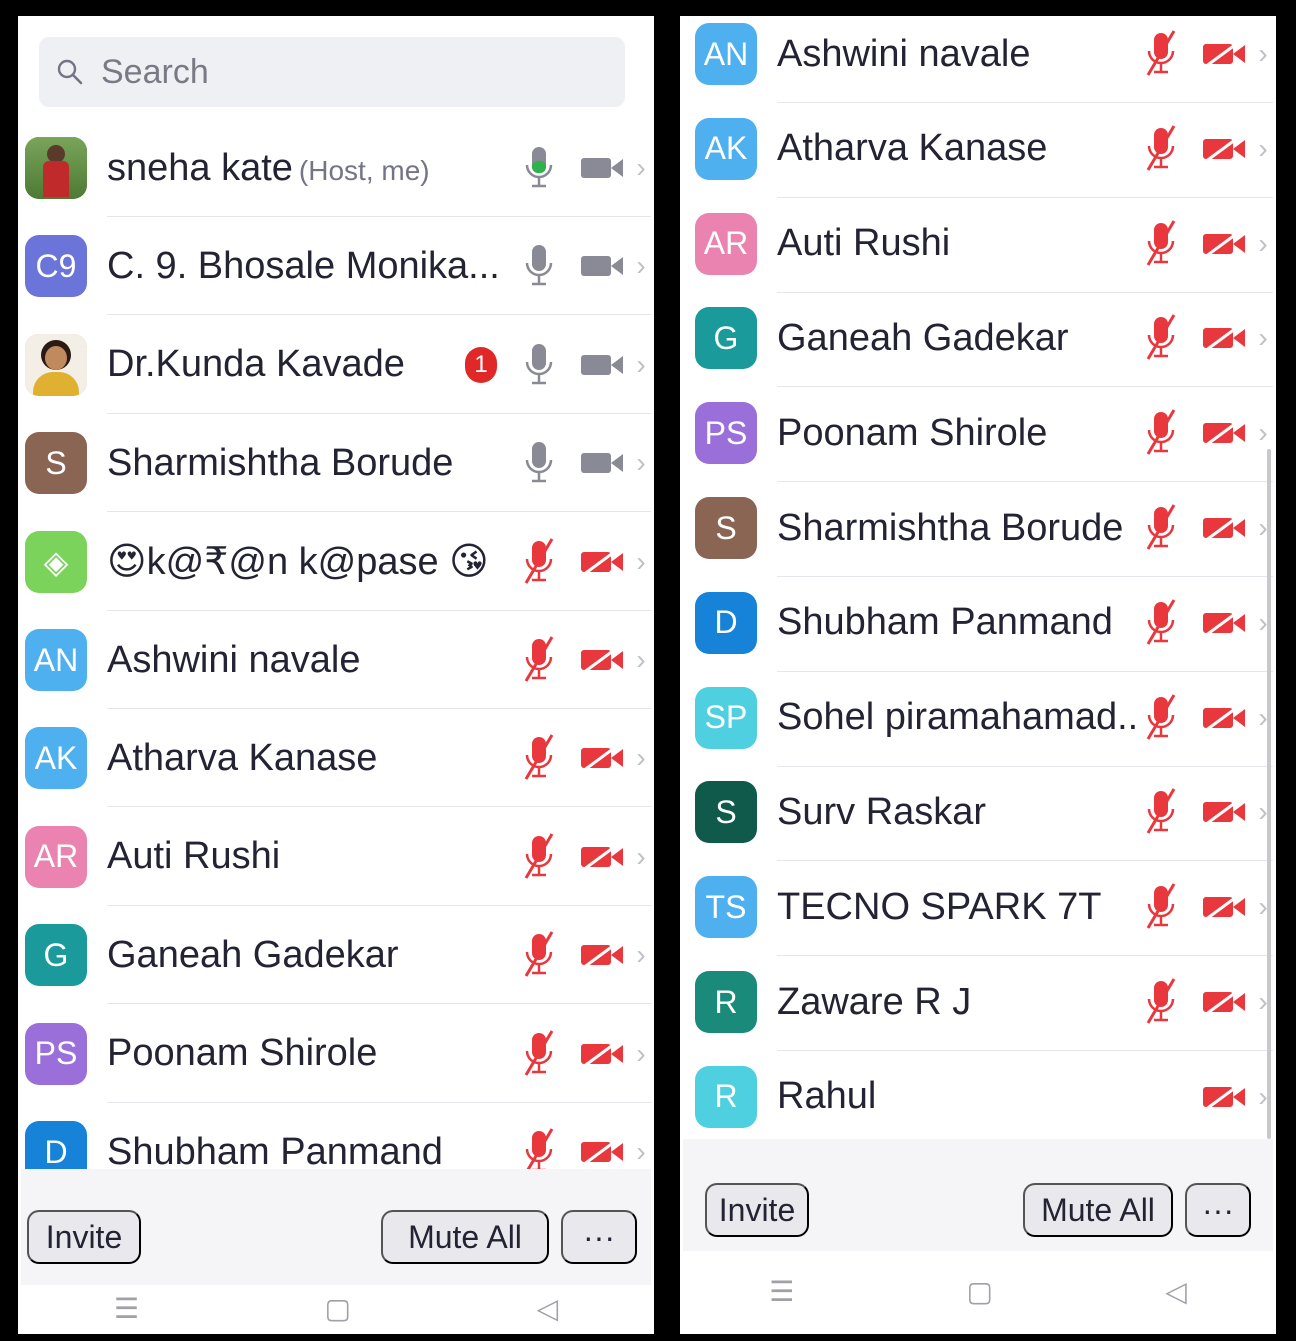 The image size is (1296, 1341). Describe the element at coordinates (338, 266) in the screenshot. I see `participant-row: C9 C. 9. Bhosale Monika... ›` at that location.